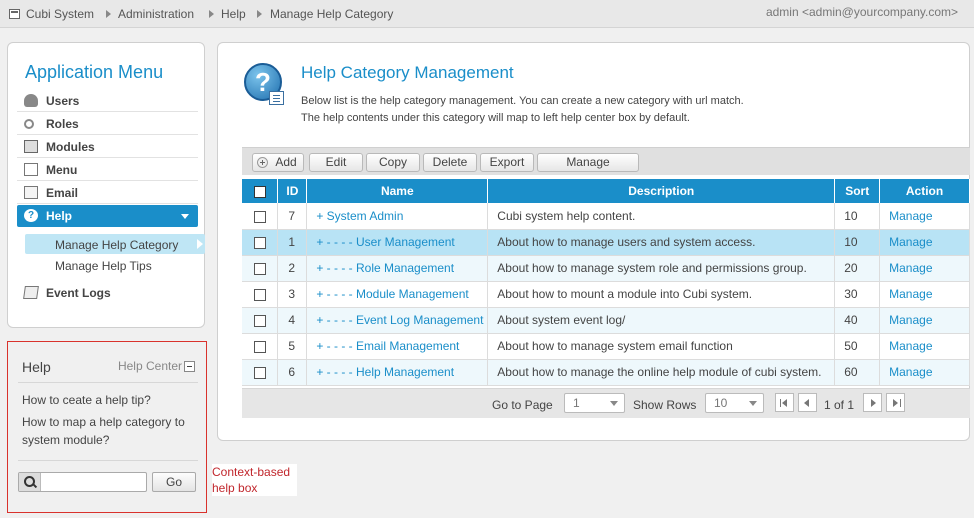 This screenshot has height=518, width=974. What do you see at coordinates (397, 191) in the screenshot?
I see `column-header-name: Name` at bounding box center [397, 191].